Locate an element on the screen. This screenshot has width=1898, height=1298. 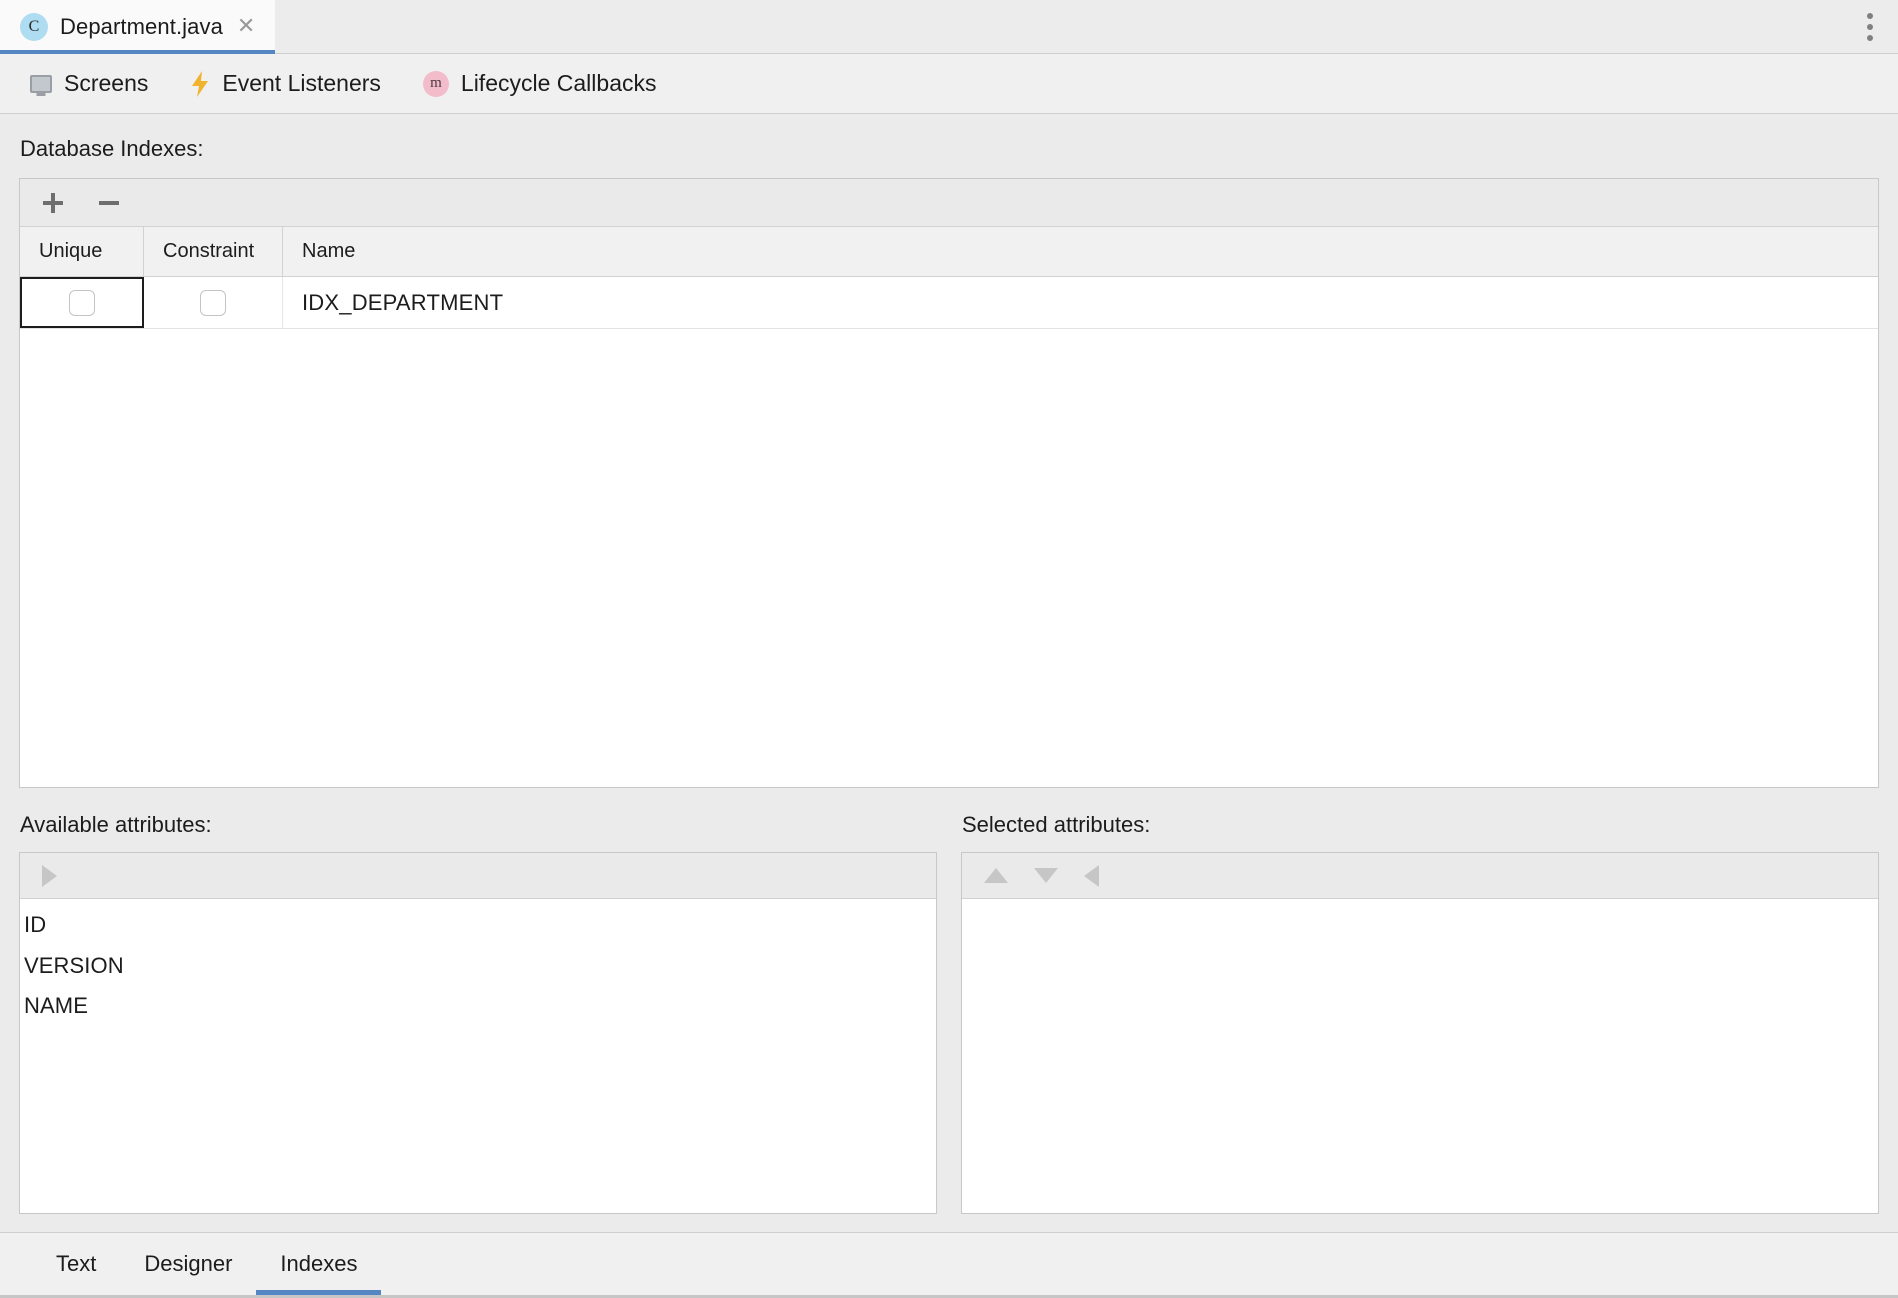
nav-item-screens-label: Screens is located at coordinates (106, 83).